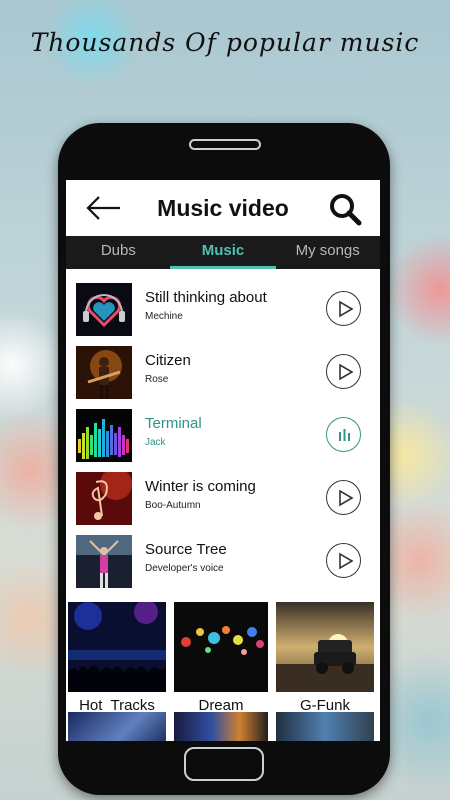 The image size is (450, 800). I want to click on album-art-equalizer, so click(104, 435).